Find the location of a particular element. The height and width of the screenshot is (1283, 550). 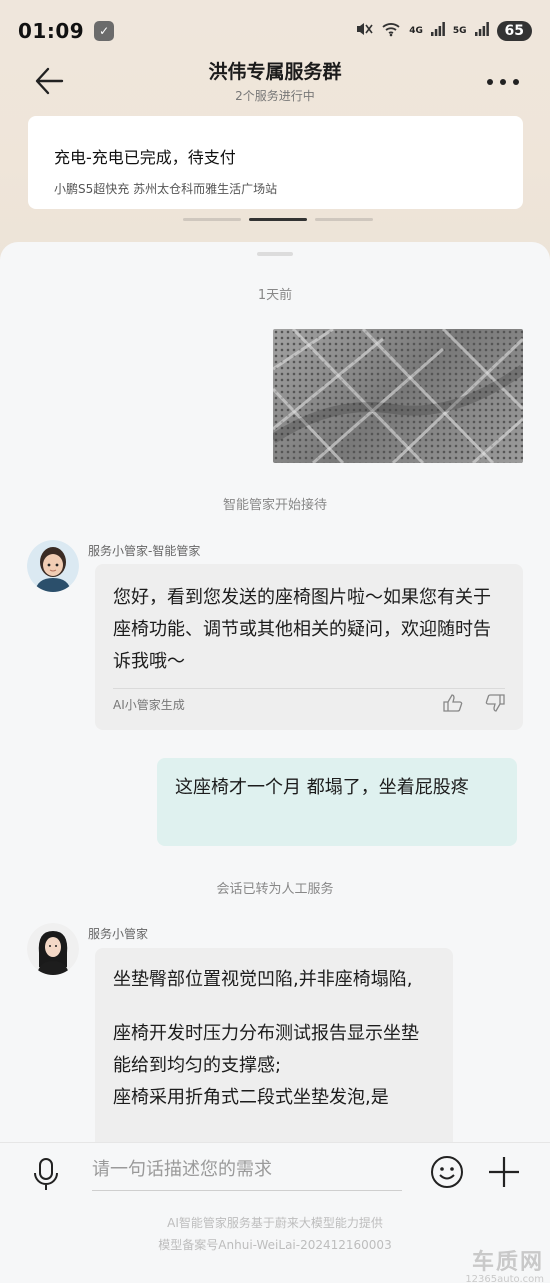

service-card: 充电-充电已完成，待支付 小鹏S5超快充 苏州太仓科而雅生活广场站 is located at coordinates (275, 162).